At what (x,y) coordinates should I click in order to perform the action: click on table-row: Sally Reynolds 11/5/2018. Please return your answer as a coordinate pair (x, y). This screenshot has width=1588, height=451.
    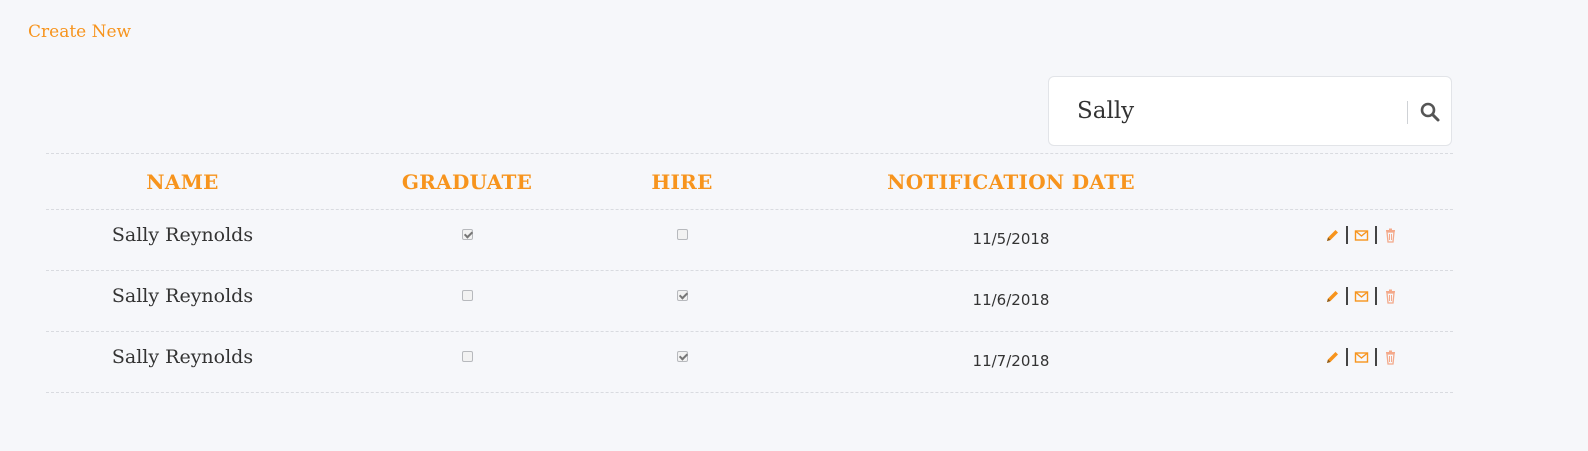
    Looking at the image, I should click on (749, 240).